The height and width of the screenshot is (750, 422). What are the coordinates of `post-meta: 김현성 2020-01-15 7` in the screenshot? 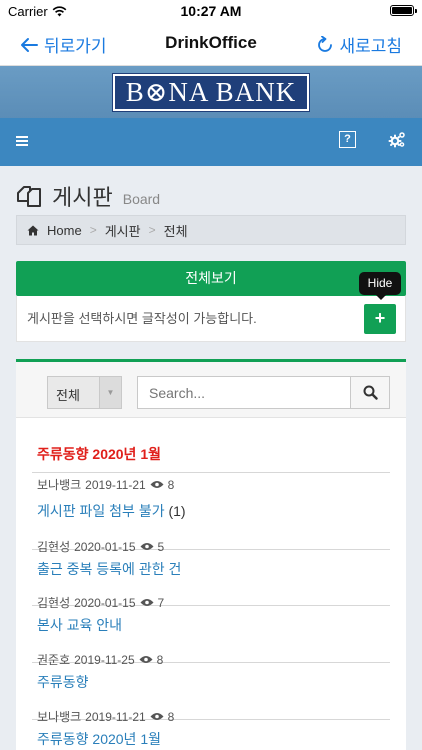 It's located at (100, 602).